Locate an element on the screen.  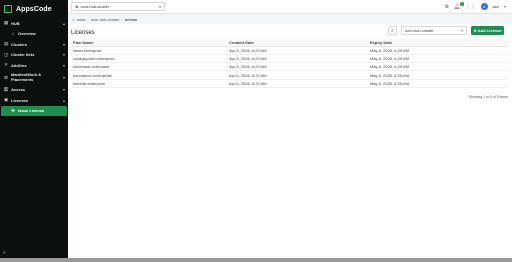
sidebar-item-label: AddOns is located at coordinates (19, 65).